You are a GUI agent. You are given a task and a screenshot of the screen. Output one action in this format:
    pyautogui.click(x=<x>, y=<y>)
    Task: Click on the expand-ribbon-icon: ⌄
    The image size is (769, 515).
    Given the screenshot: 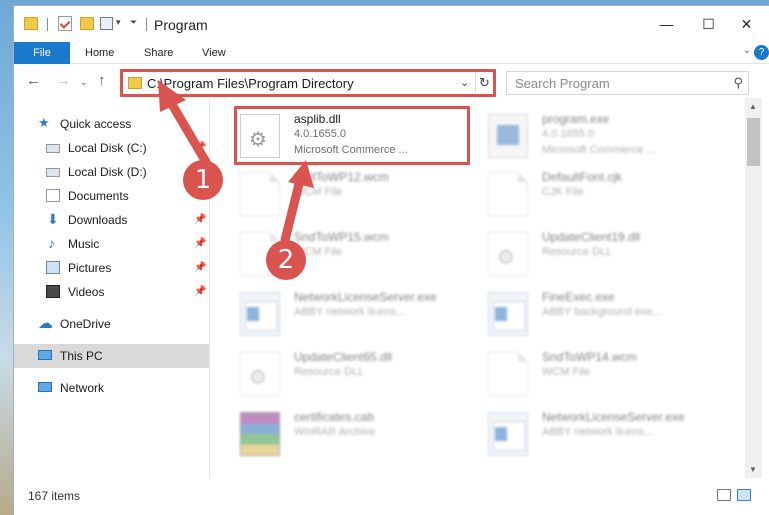 What is the action you would take?
    pyautogui.click(x=747, y=50)
    